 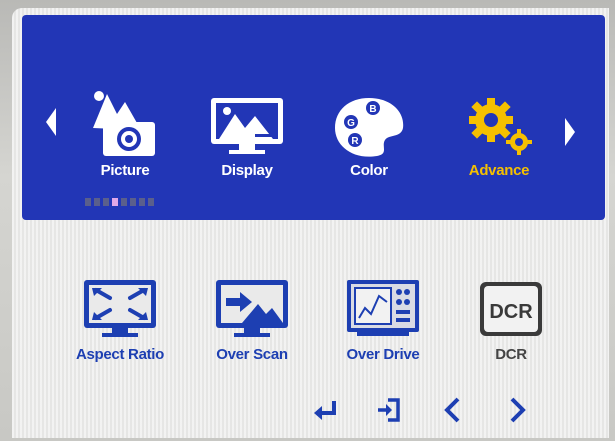 I want to click on picture-icon, so click(x=124, y=123).